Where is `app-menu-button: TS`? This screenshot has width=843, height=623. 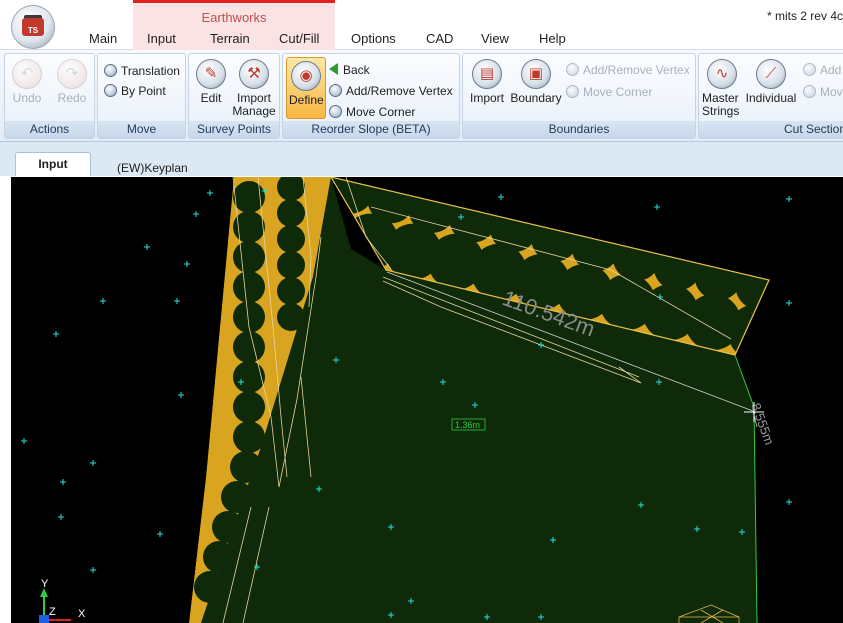
app-menu-button: TS is located at coordinates (33, 27).